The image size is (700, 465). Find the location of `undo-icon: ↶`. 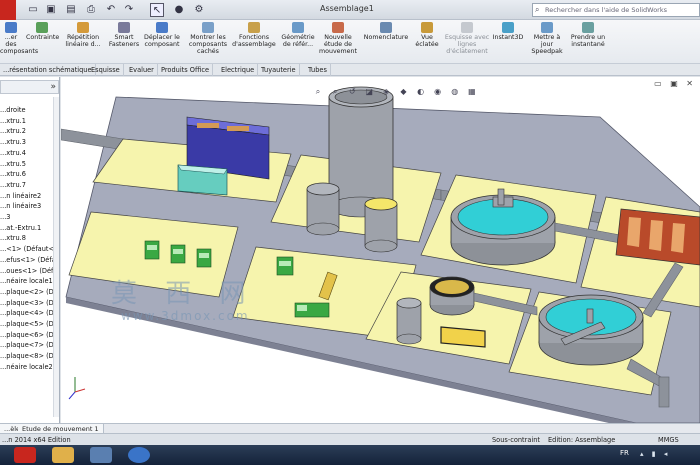

undo-icon: ↶ is located at coordinates (111, 10).